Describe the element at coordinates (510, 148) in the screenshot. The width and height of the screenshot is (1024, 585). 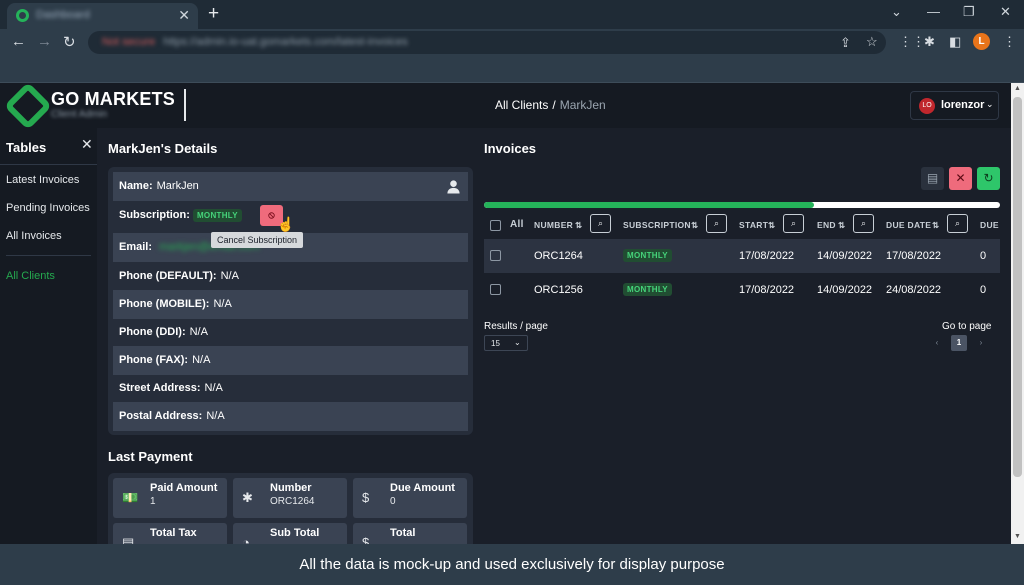
I see `invoices-title: Invoices` at that location.